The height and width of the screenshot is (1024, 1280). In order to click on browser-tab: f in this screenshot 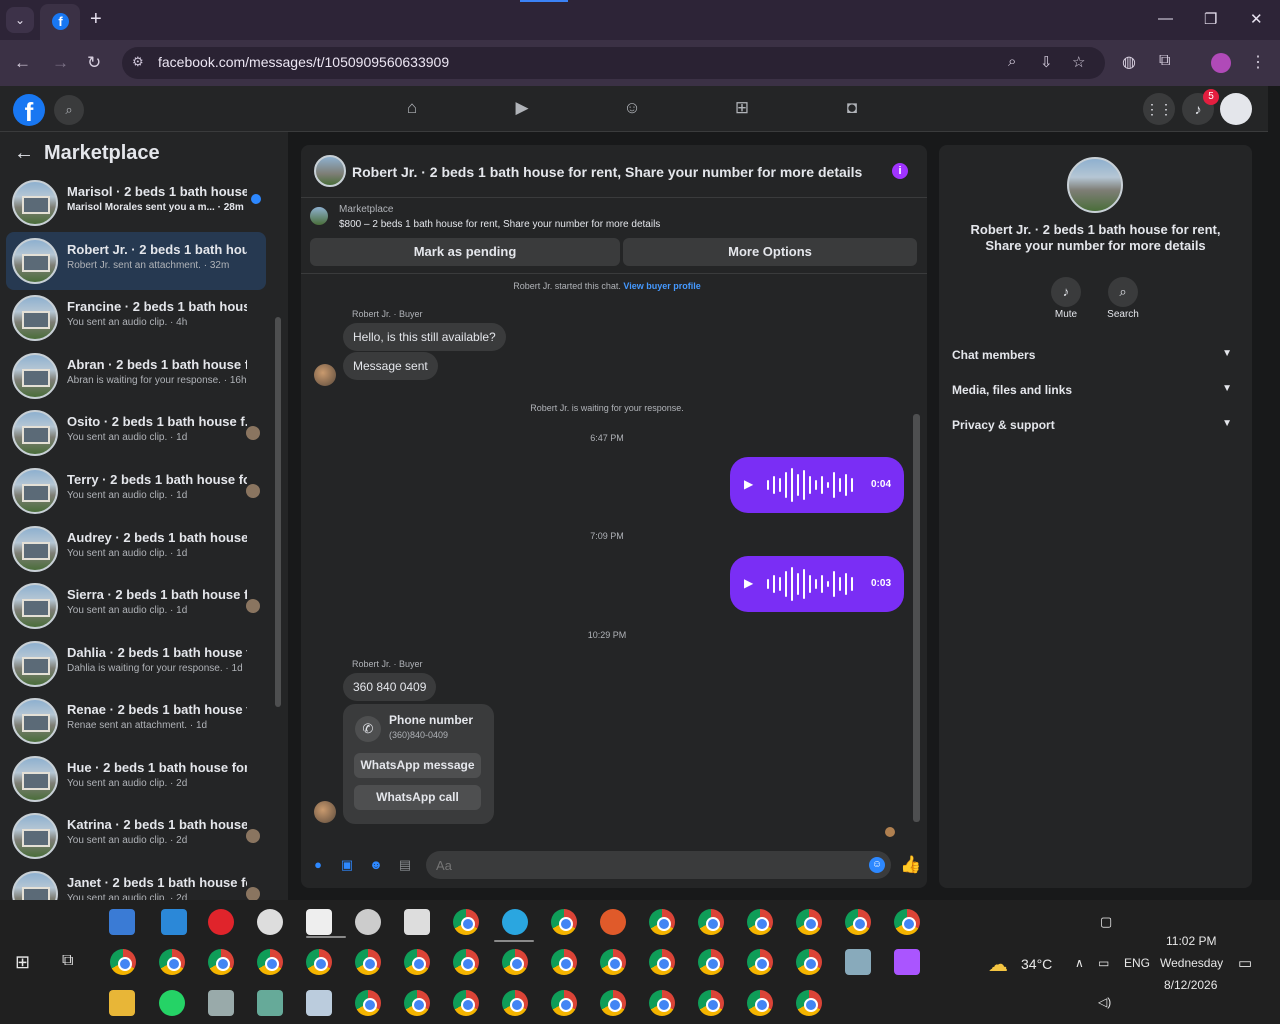, I will do `click(60, 22)`.